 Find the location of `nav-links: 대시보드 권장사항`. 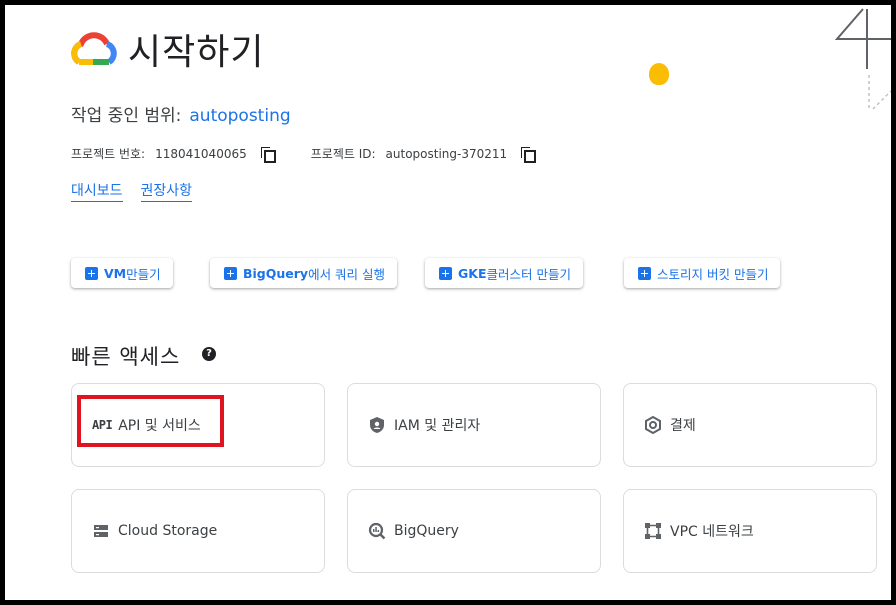

nav-links: 대시보드 권장사항 is located at coordinates (140, 191).